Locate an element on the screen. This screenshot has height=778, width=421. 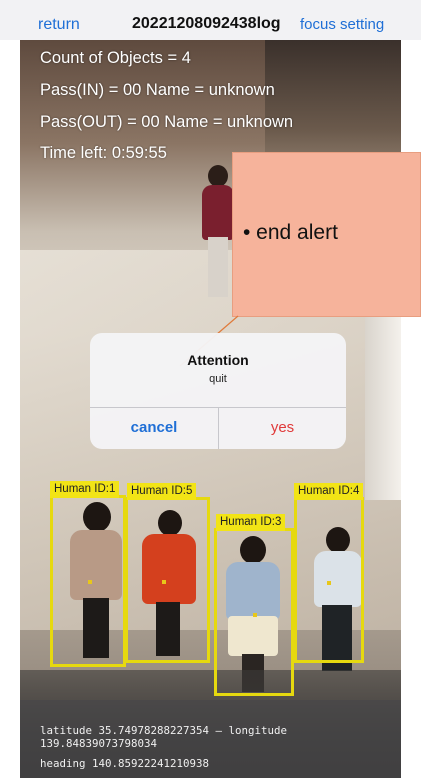
pass-out-text: Pass(OUT) = 00 Name = unknown is located at coordinates (167, 122).